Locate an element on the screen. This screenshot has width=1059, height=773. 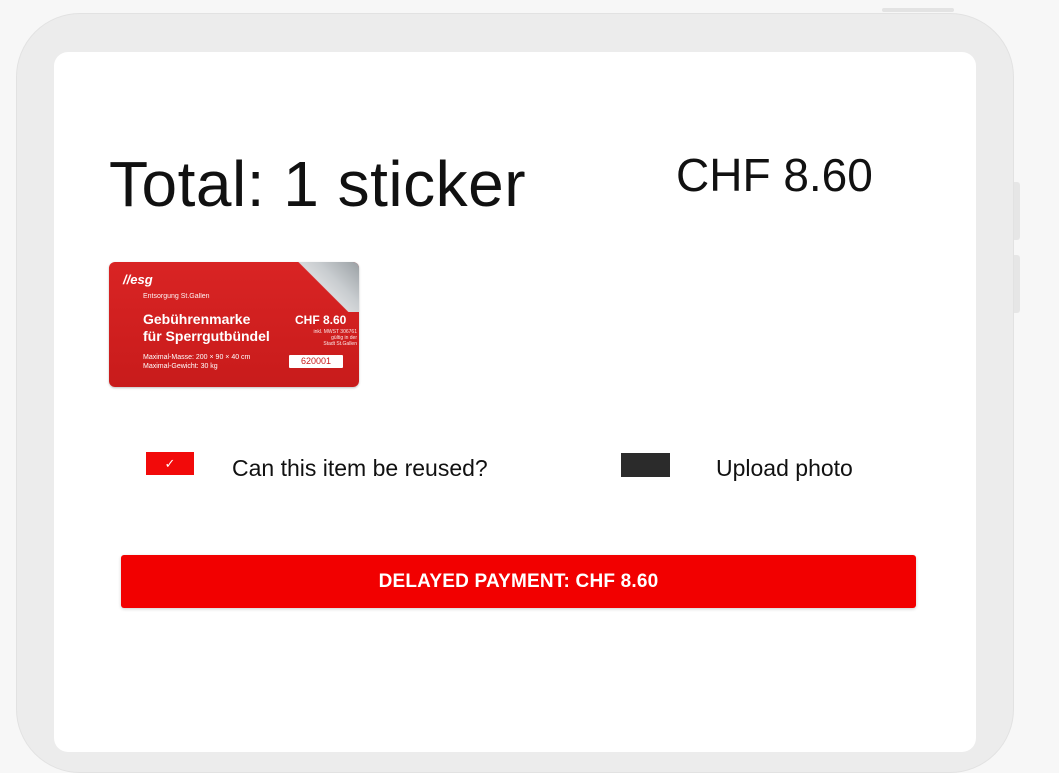
upload-photo-label: Upload photo is located at coordinates (784, 468).